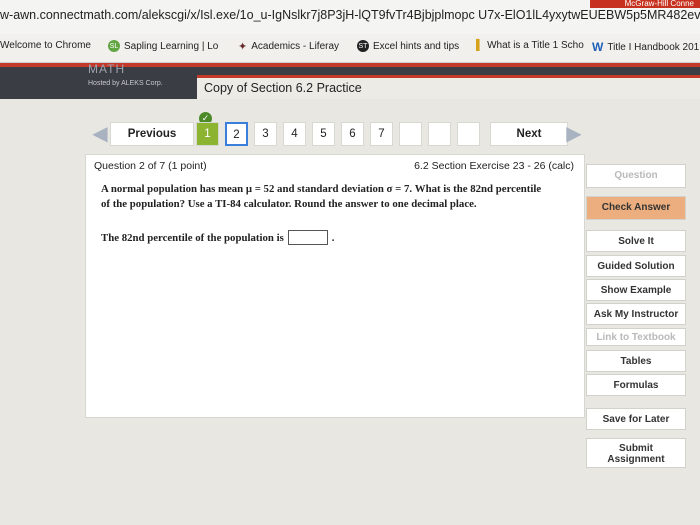  I want to click on bookmark-academics: ✦ Academics - Liferay, so click(288, 46).